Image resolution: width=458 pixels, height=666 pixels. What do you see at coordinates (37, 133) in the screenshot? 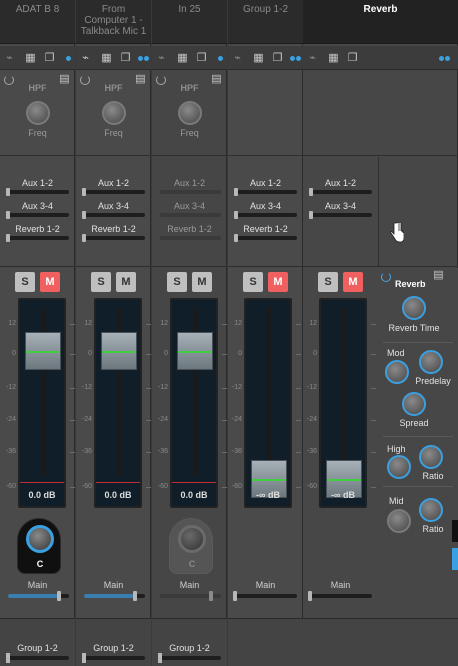
I see `freq-label: Freq` at bounding box center [37, 133].